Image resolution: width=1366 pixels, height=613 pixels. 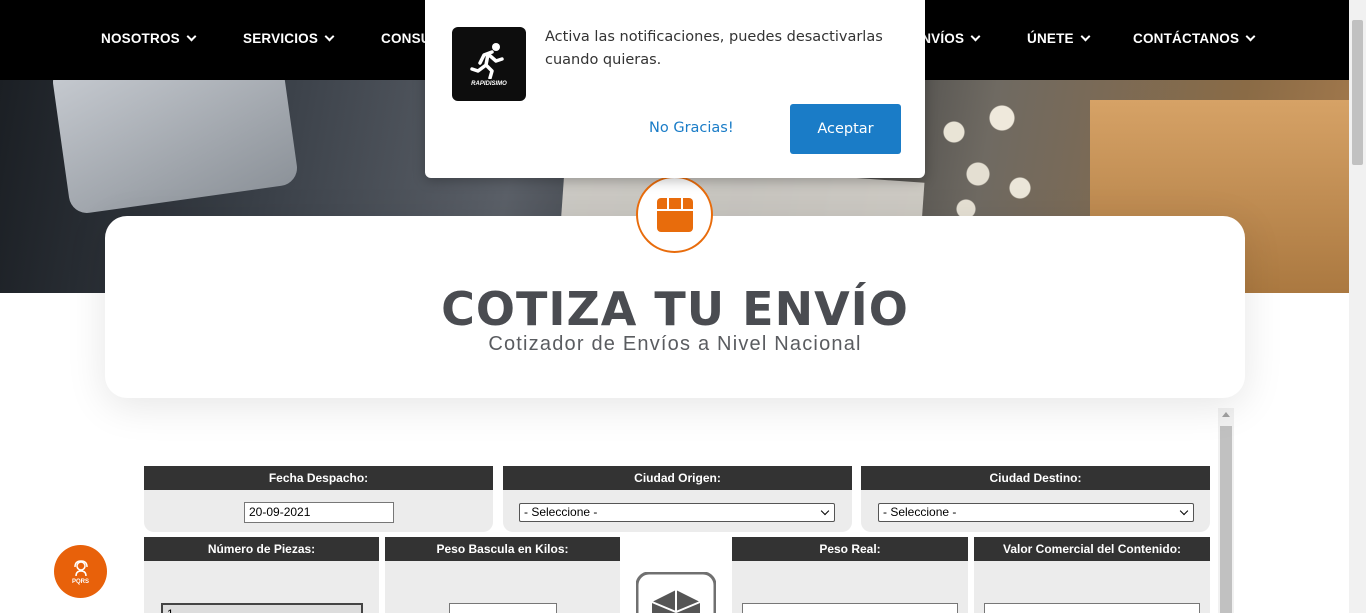 I want to click on peso-real-cell, so click(x=850, y=587).